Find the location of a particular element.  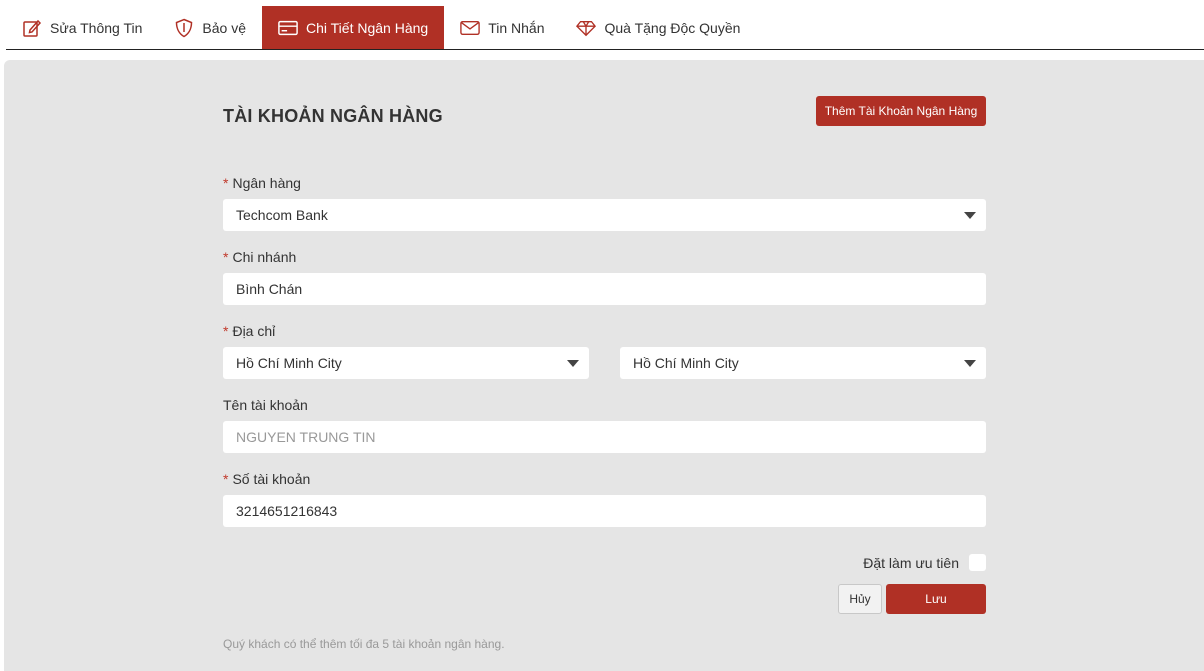

branch-label: * Chi nhánh is located at coordinates (260, 257).